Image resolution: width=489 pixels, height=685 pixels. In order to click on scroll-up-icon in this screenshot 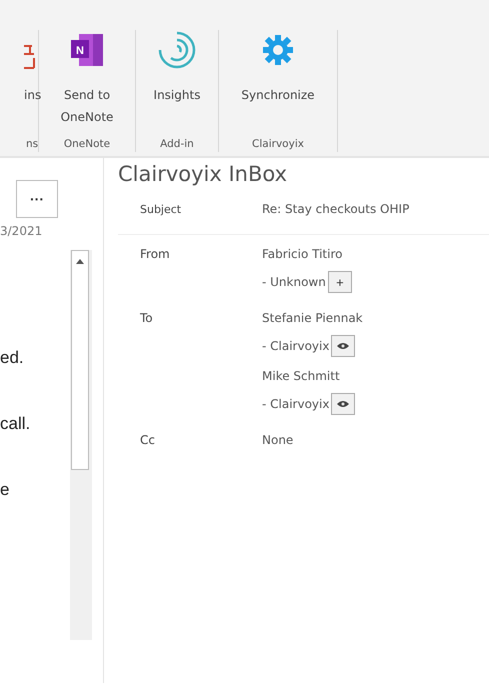, I will do `click(80, 261)`.